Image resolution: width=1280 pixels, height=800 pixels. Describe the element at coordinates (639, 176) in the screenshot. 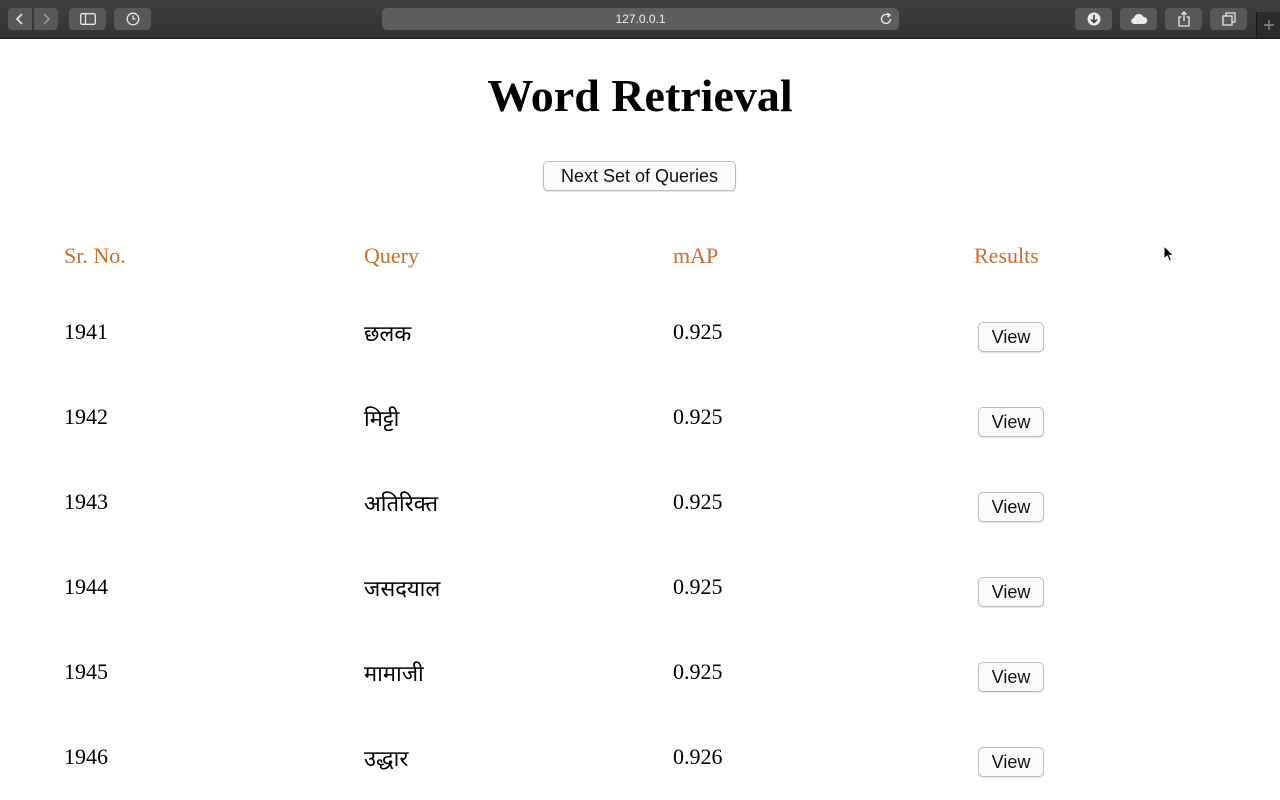

I see `next-set-of-queries-button: Next Set of Queries` at that location.